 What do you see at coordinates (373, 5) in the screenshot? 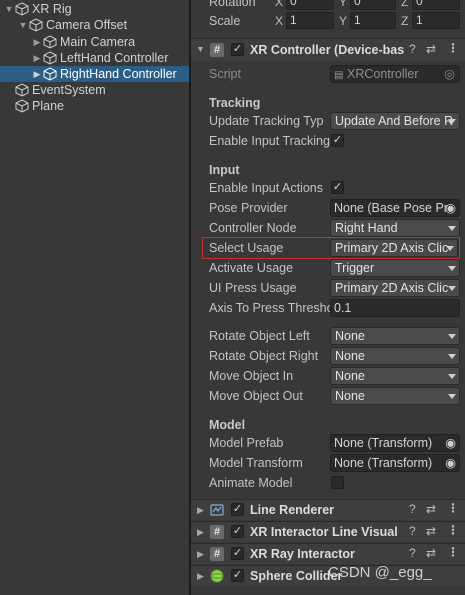
I see `rotation-y-field: 0` at bounding box center [373, 5].